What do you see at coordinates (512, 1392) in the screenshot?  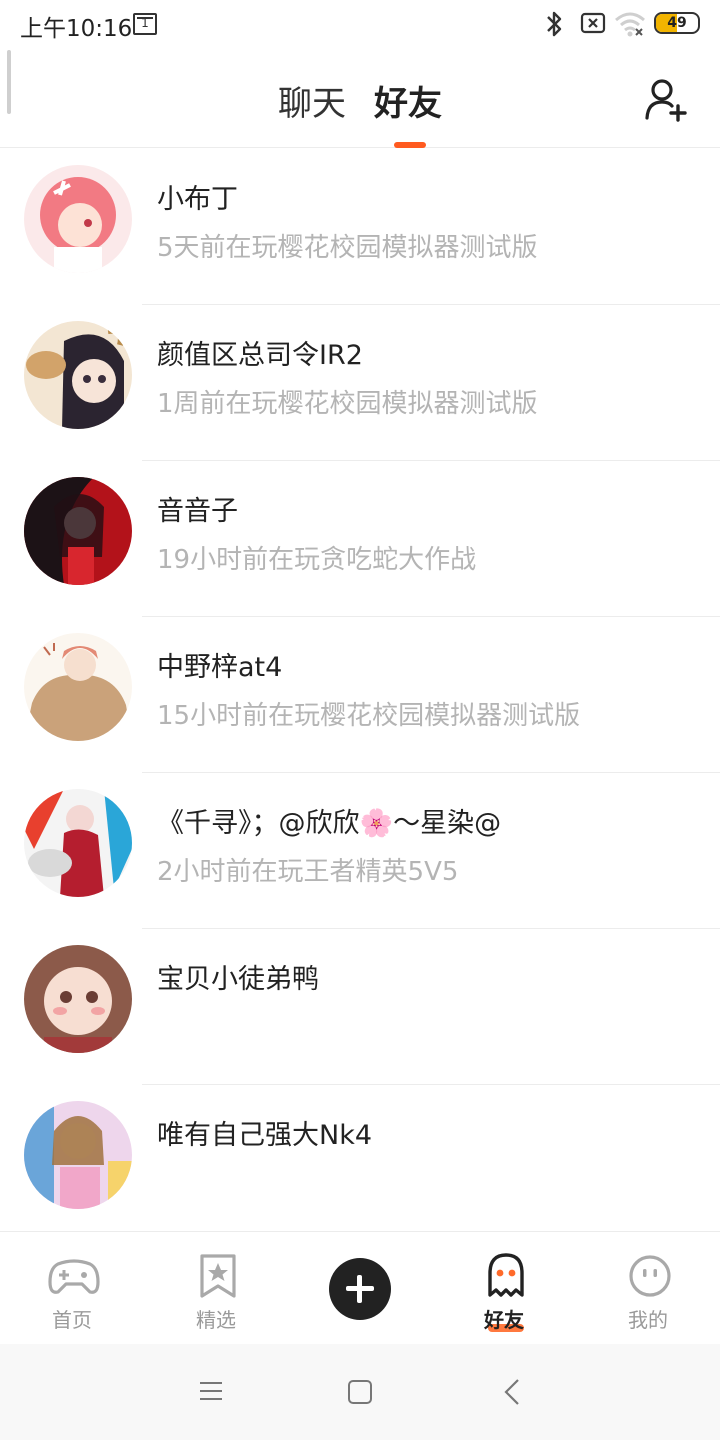 I see `back-icon` at bounding box center [512, 1392].